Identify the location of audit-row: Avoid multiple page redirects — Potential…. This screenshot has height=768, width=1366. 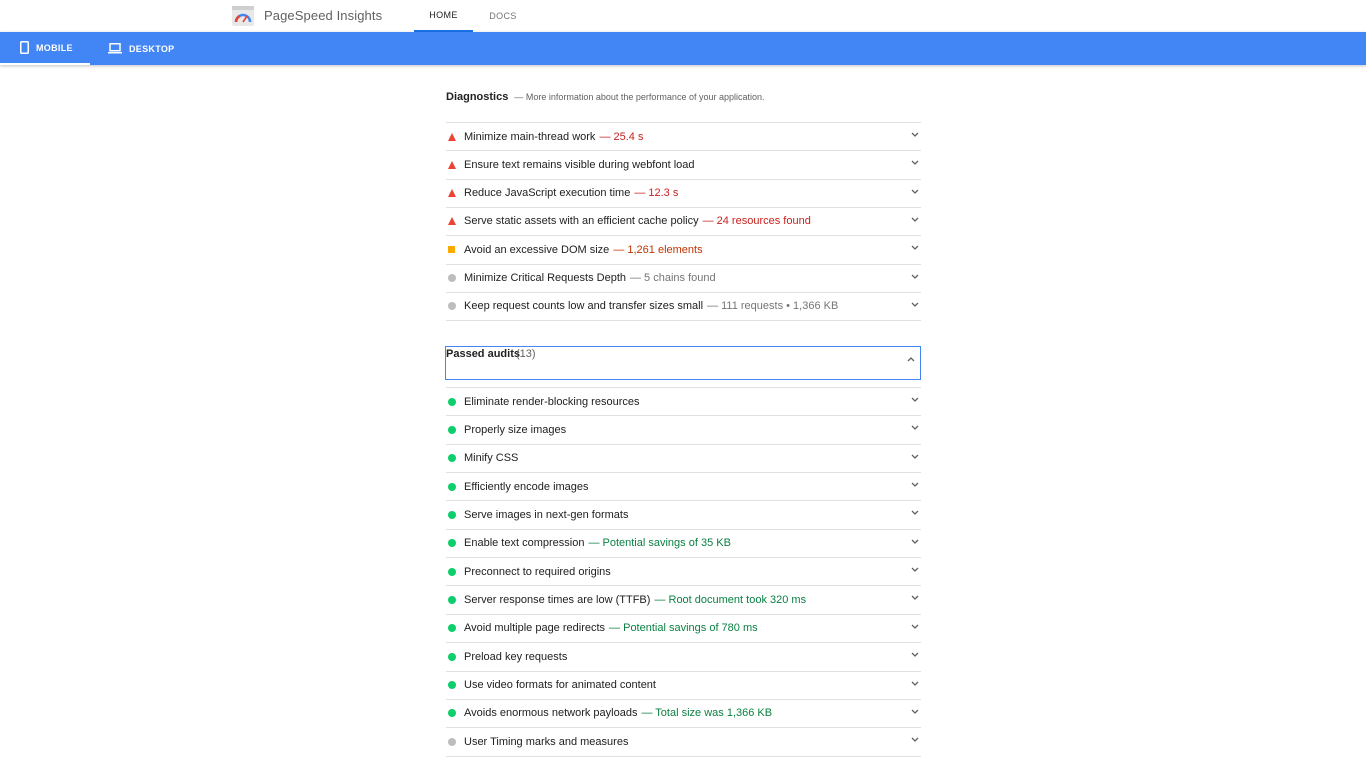
(683, 627).